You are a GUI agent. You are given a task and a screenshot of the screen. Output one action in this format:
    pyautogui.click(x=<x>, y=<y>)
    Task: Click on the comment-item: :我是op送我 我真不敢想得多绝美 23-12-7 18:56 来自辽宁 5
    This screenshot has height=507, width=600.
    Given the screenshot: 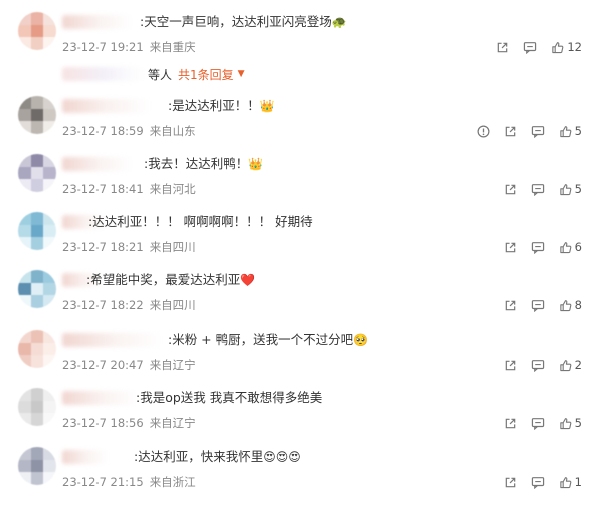 What is the action you would take?
    pyautogui.click(x=300, y=418)
    